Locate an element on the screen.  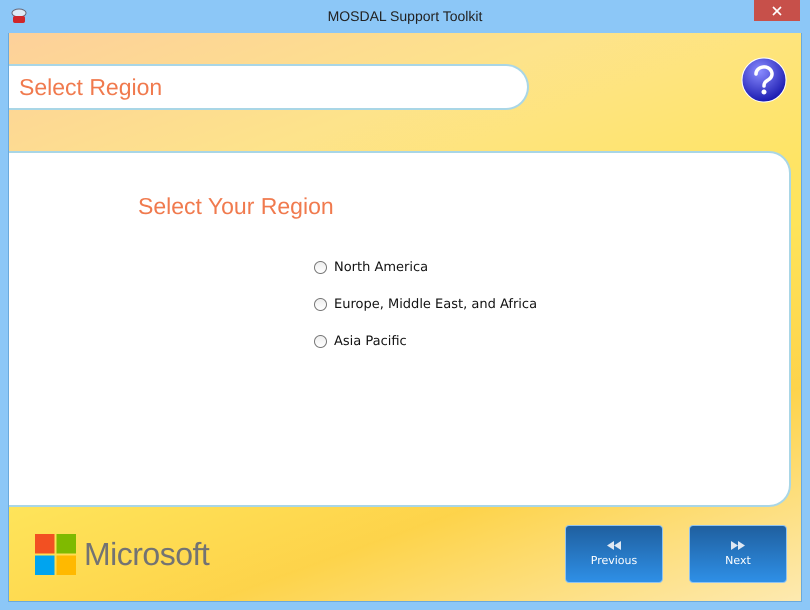
next-button: Next is located at coordinates (738, 554).